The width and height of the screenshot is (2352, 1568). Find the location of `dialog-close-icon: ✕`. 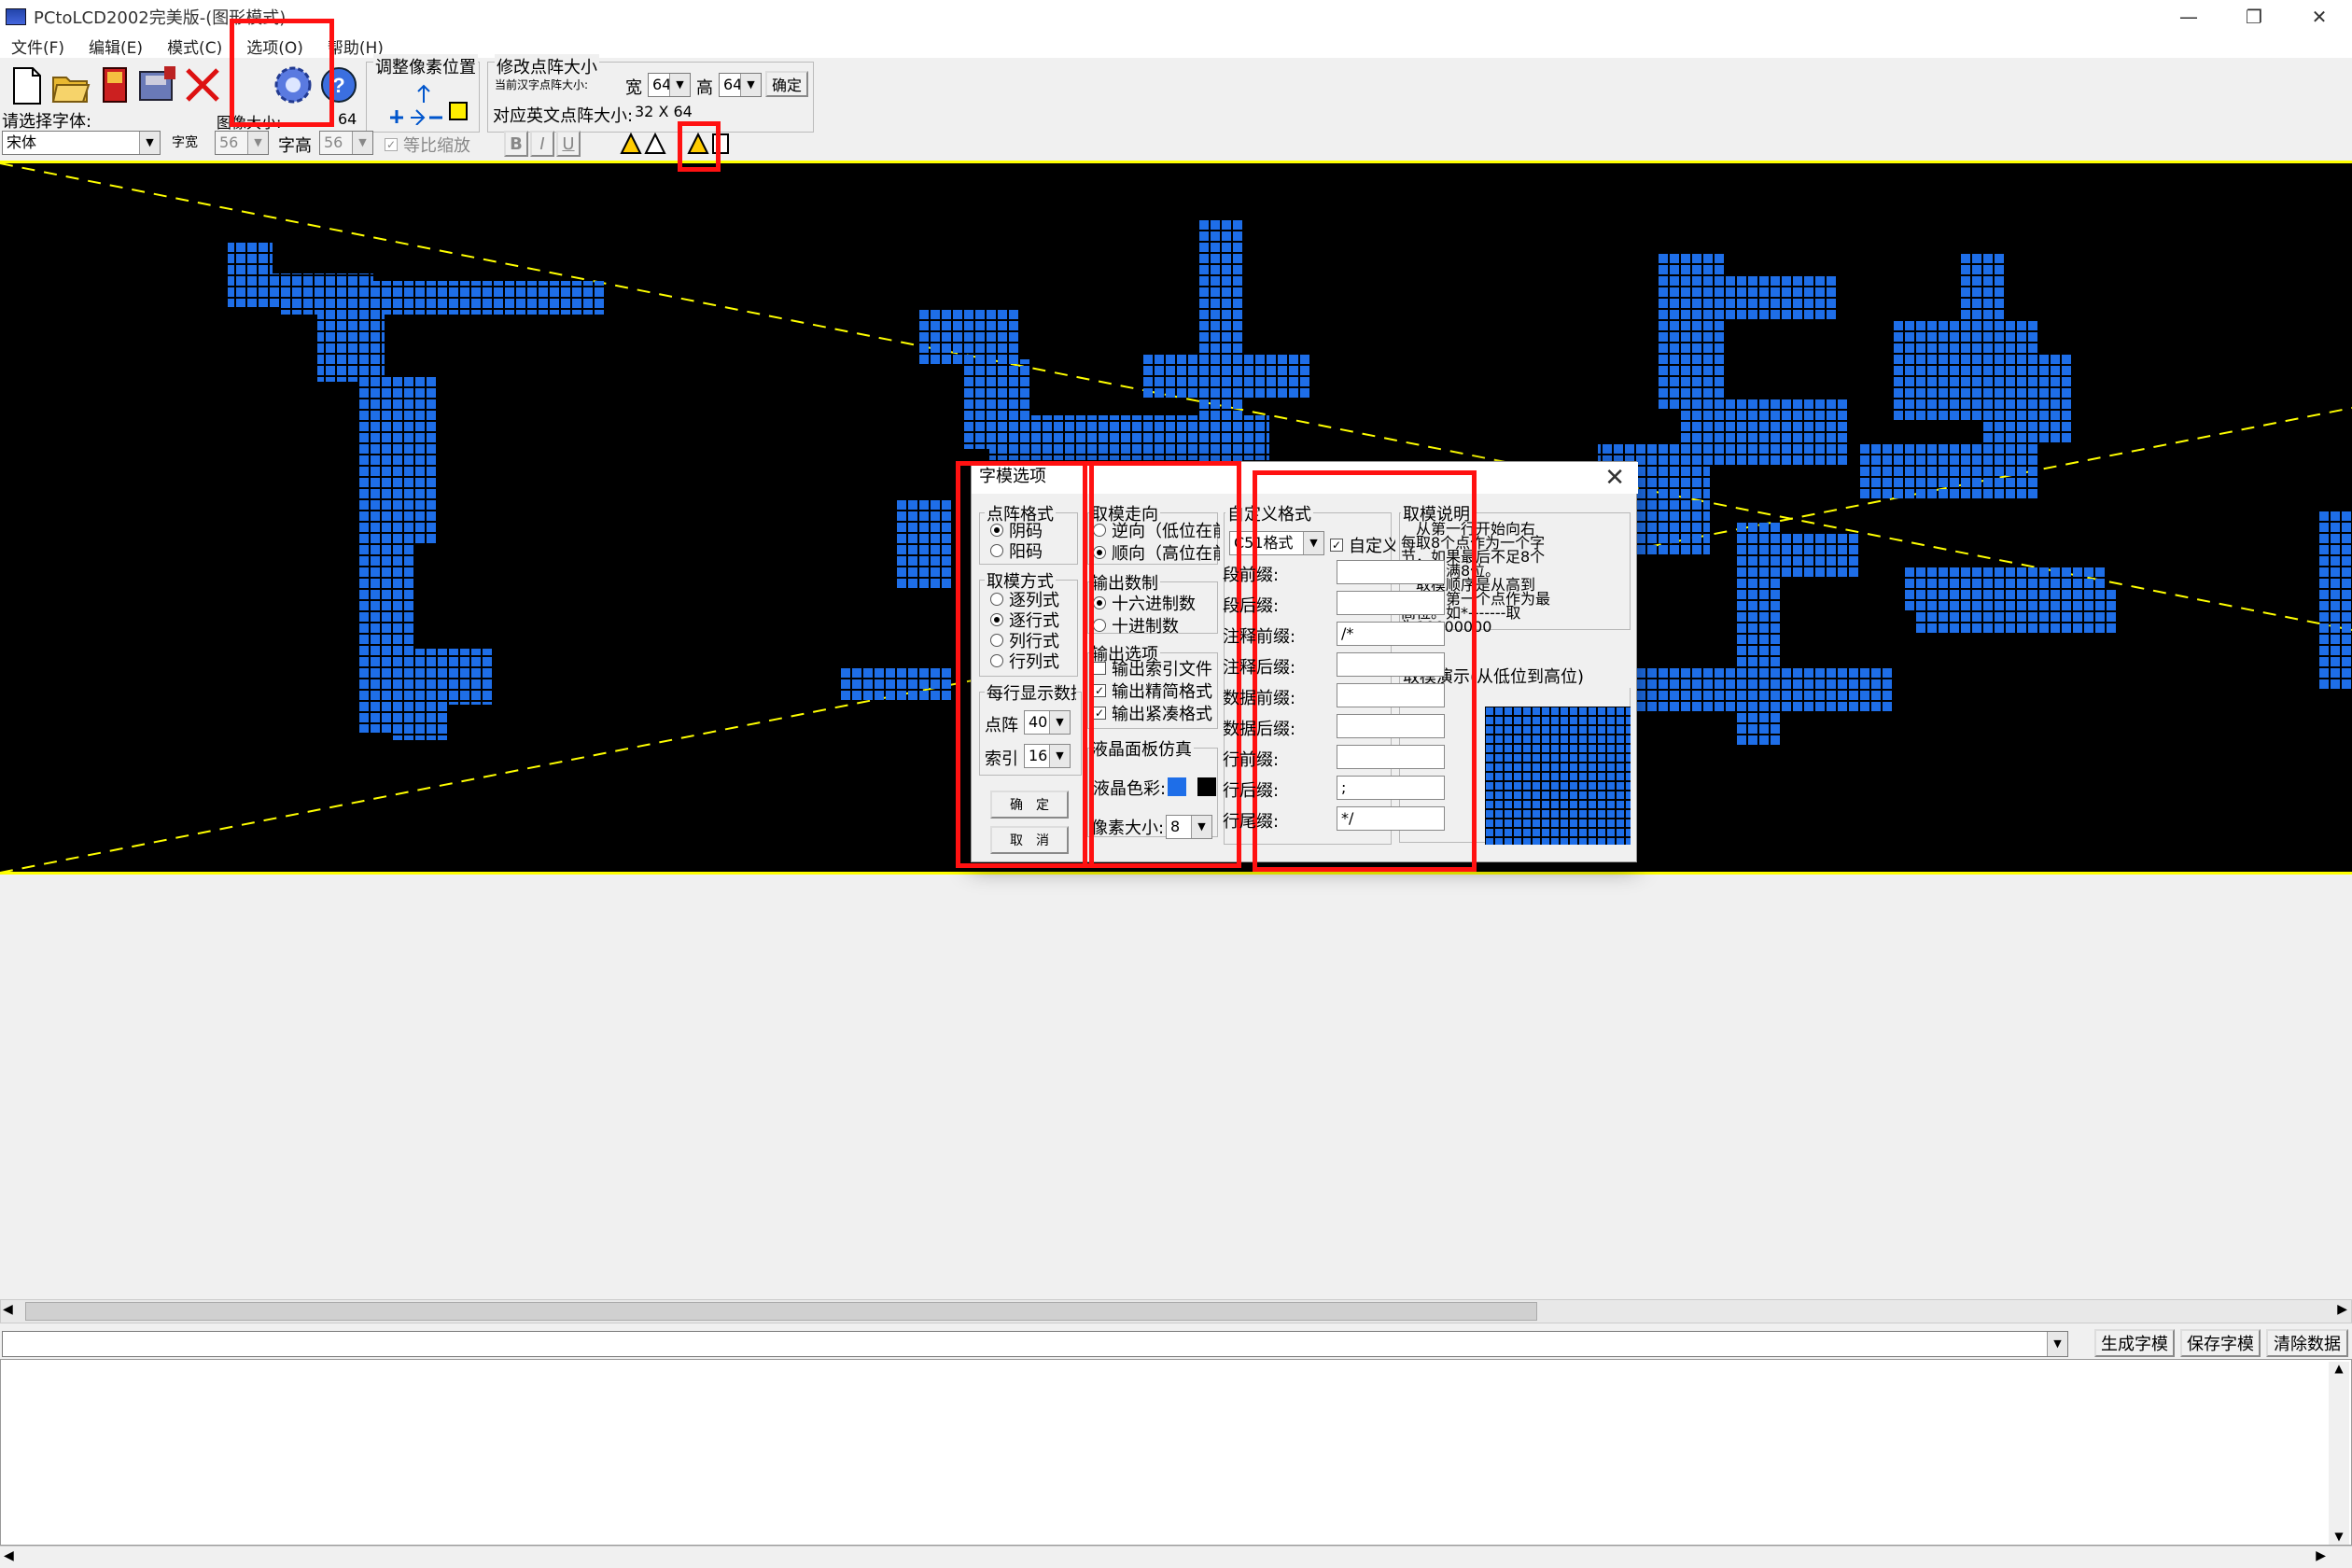

dialog-close-icon: ✕ is located at coordinates (1614, 478).